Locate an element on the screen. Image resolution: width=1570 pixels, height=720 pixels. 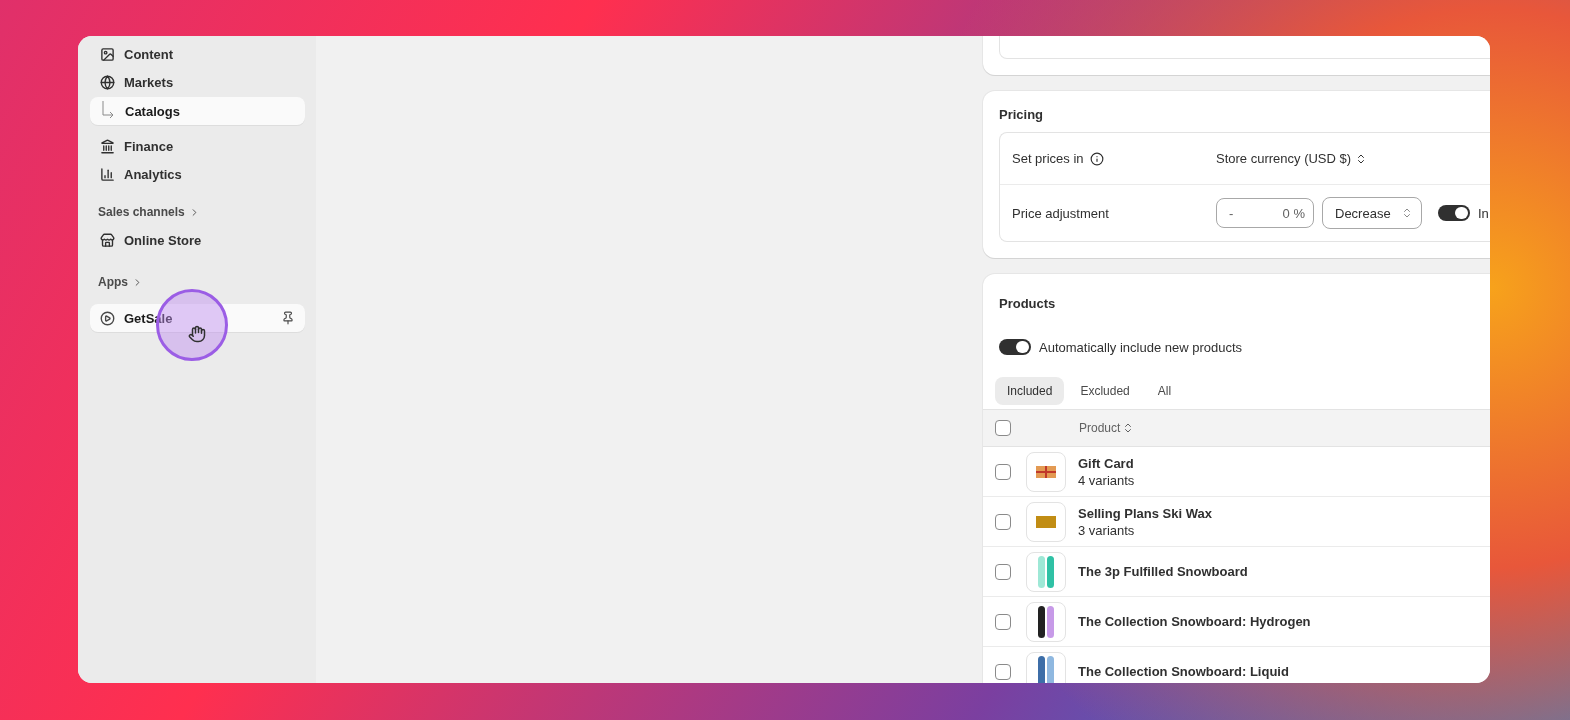
nav-item: Analytics is located at coordinates (197, 174).